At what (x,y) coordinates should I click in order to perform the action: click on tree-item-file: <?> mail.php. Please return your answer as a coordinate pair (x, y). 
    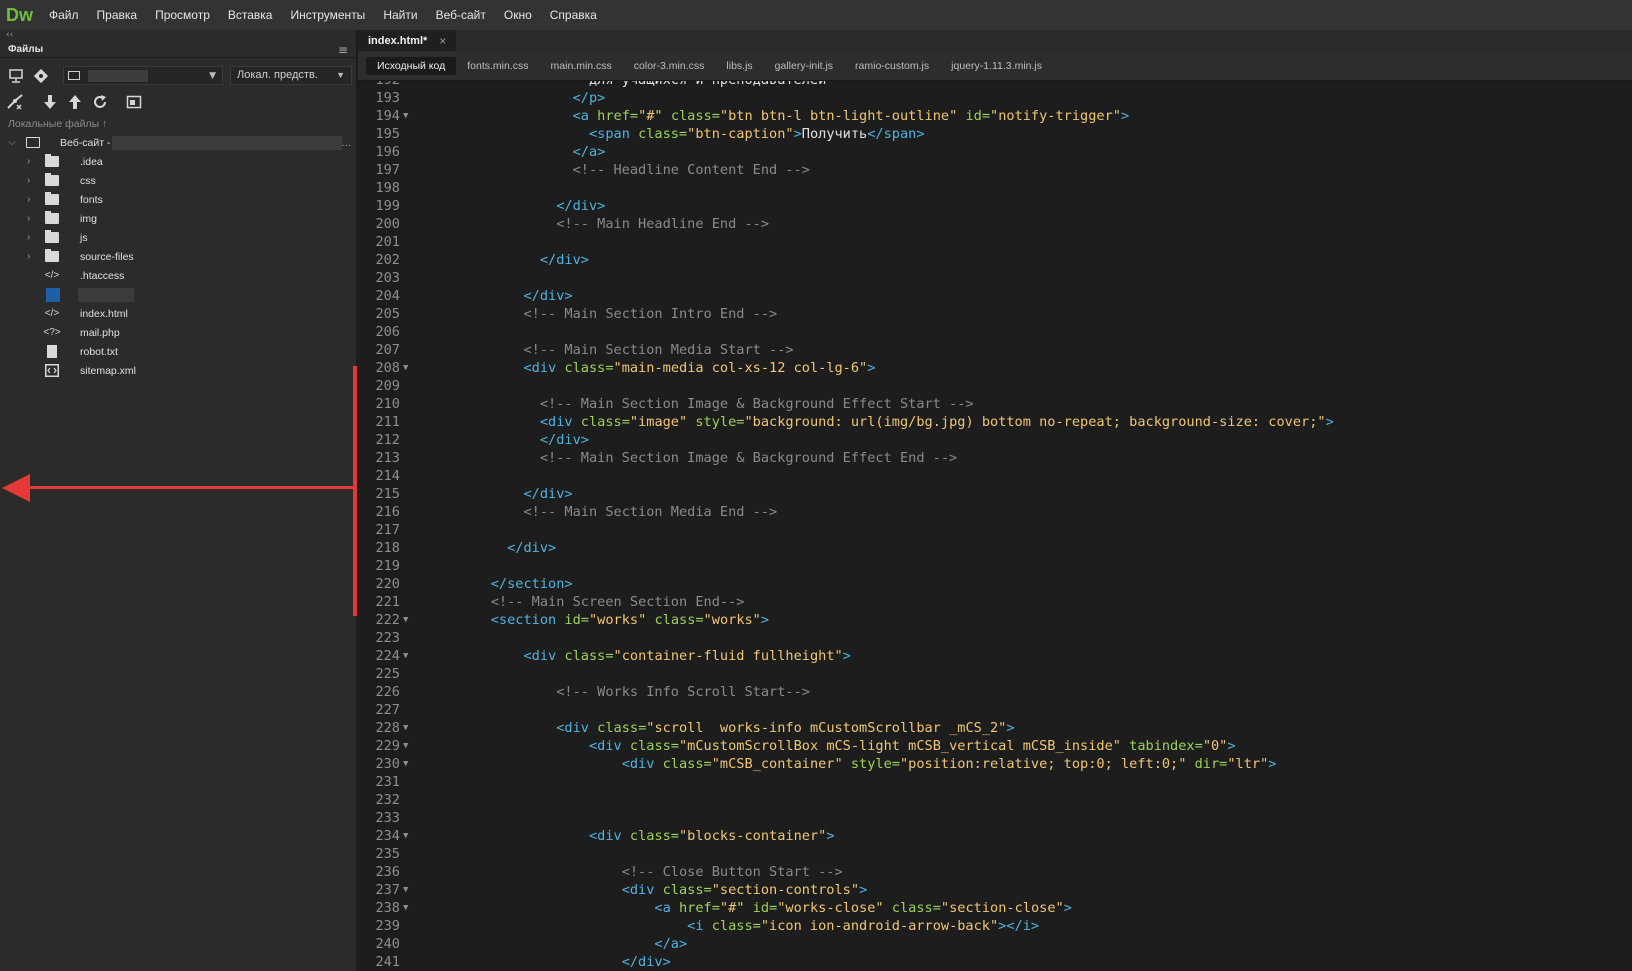
    Looking at the image, I should click on (178, 332).